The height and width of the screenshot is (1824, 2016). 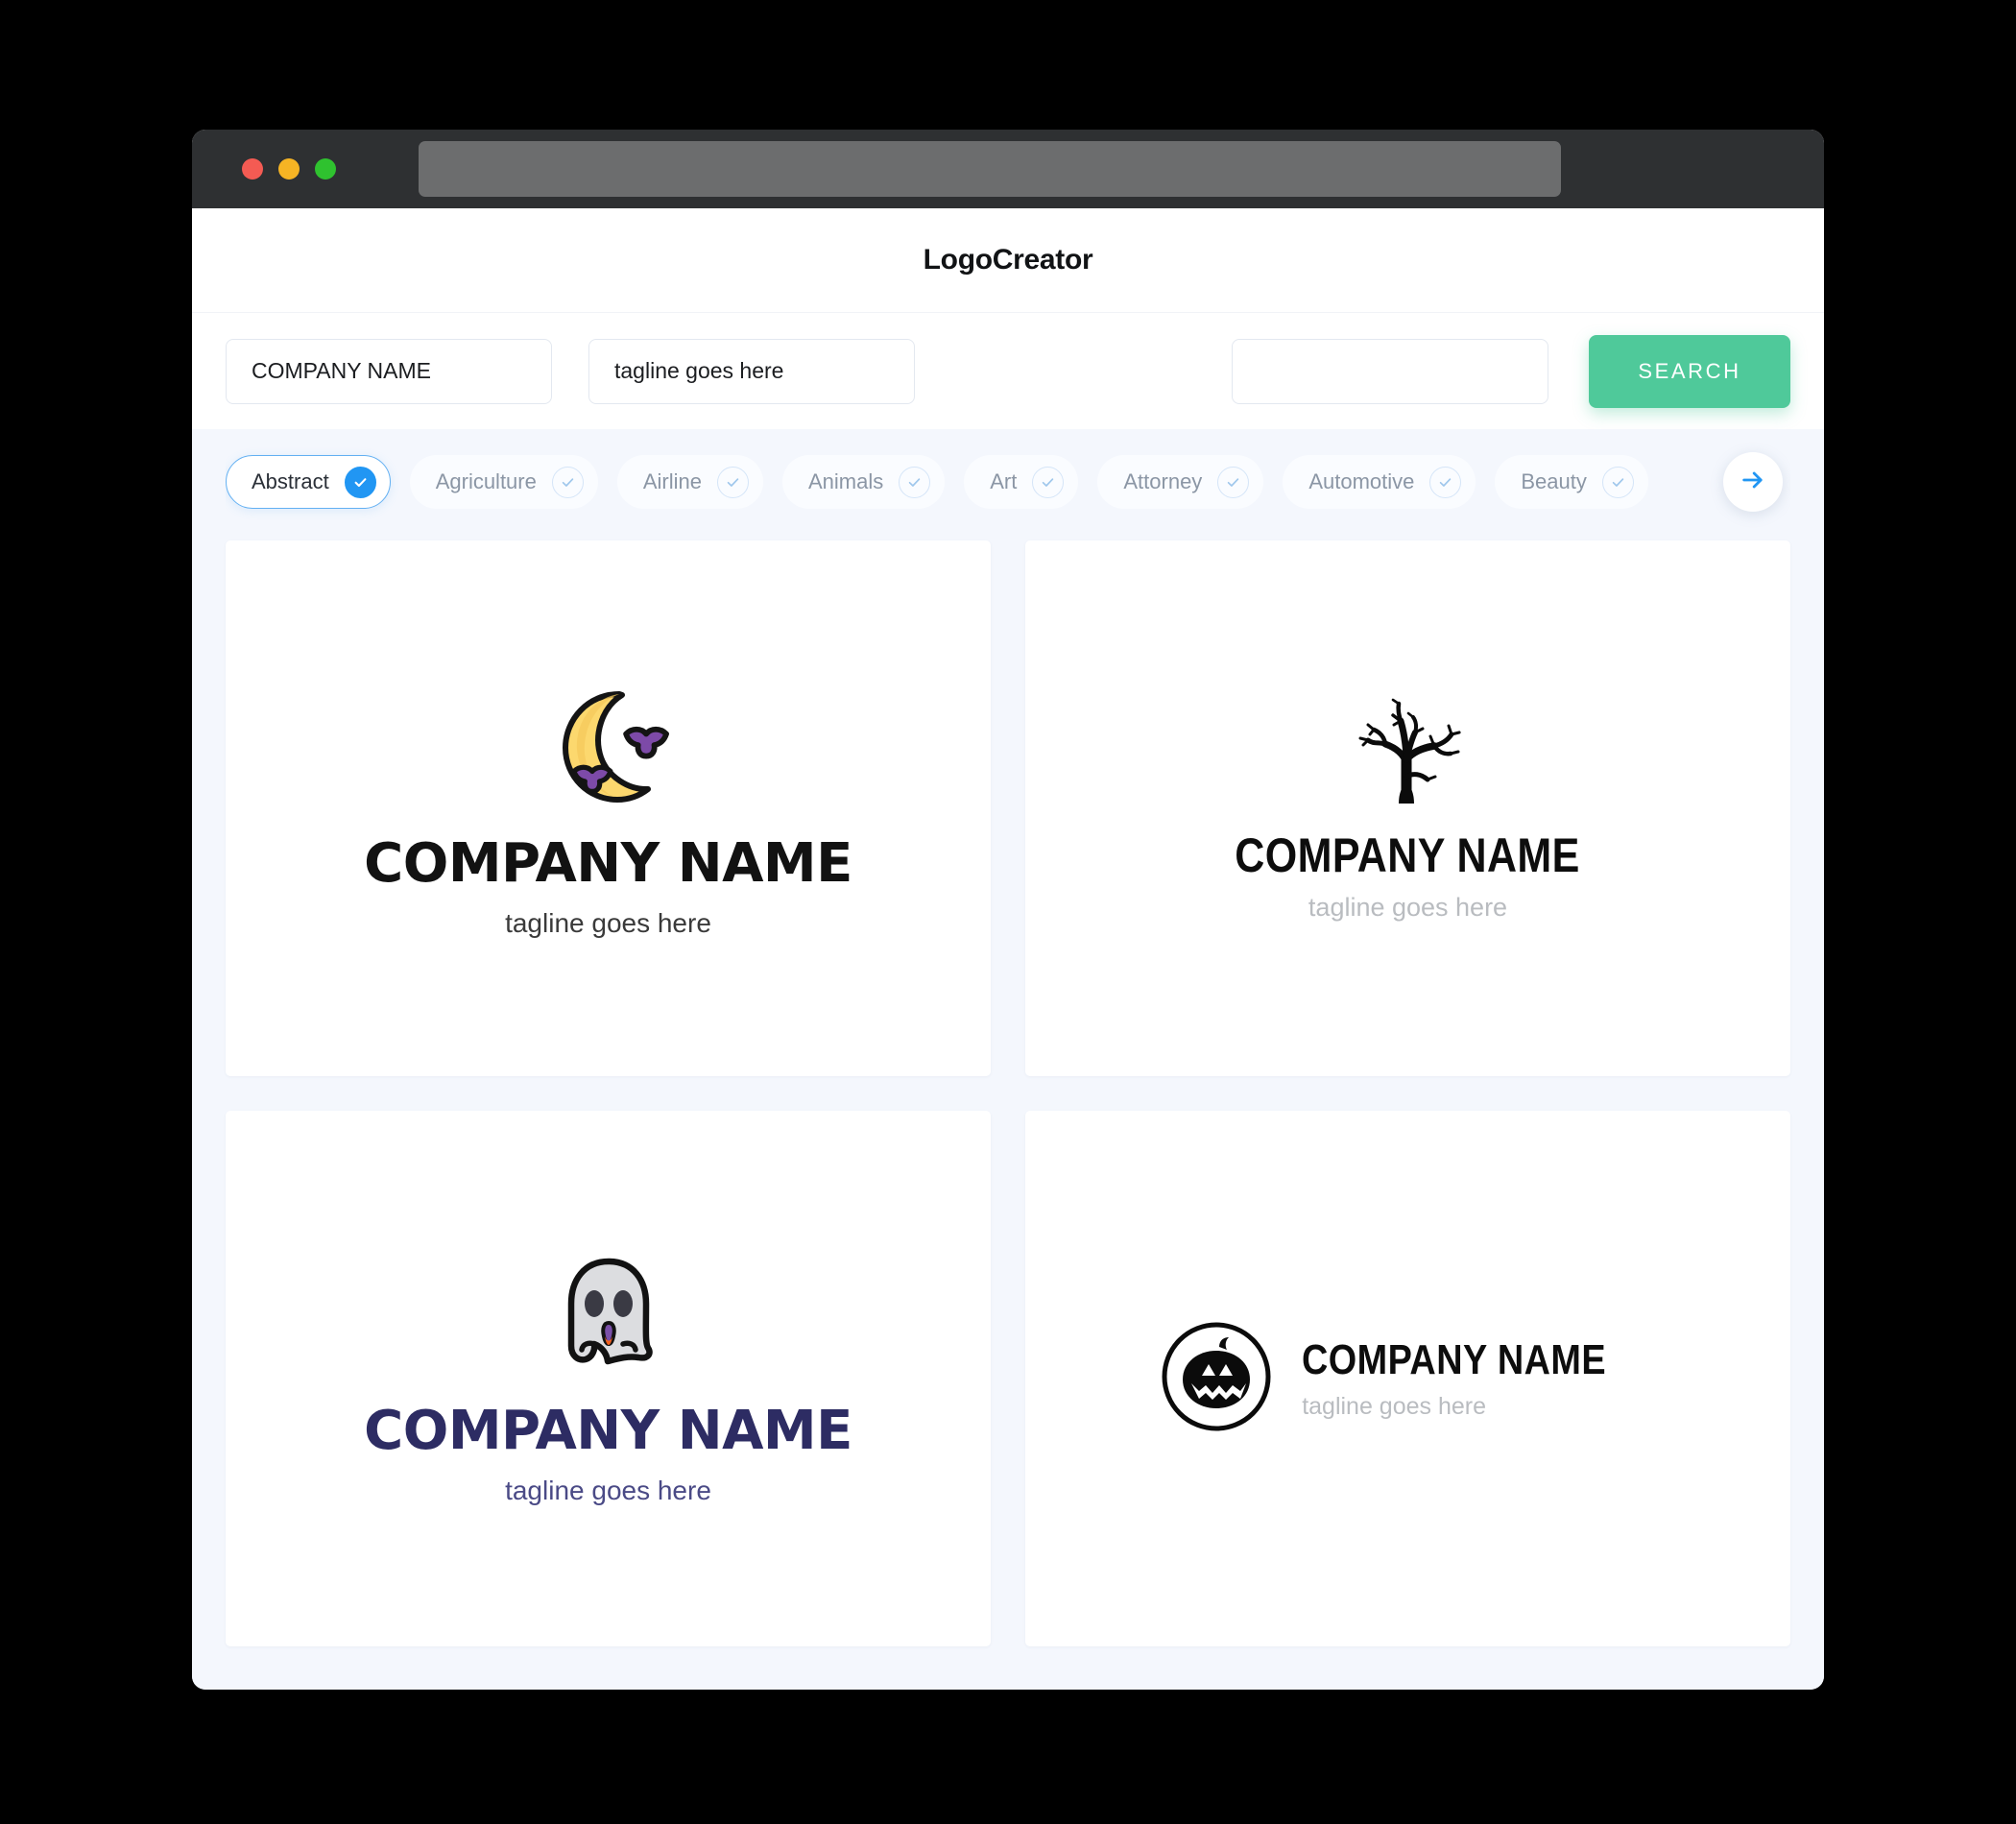 I want to click on category-chip-label: Agriculture, so click(x=486, y=481).